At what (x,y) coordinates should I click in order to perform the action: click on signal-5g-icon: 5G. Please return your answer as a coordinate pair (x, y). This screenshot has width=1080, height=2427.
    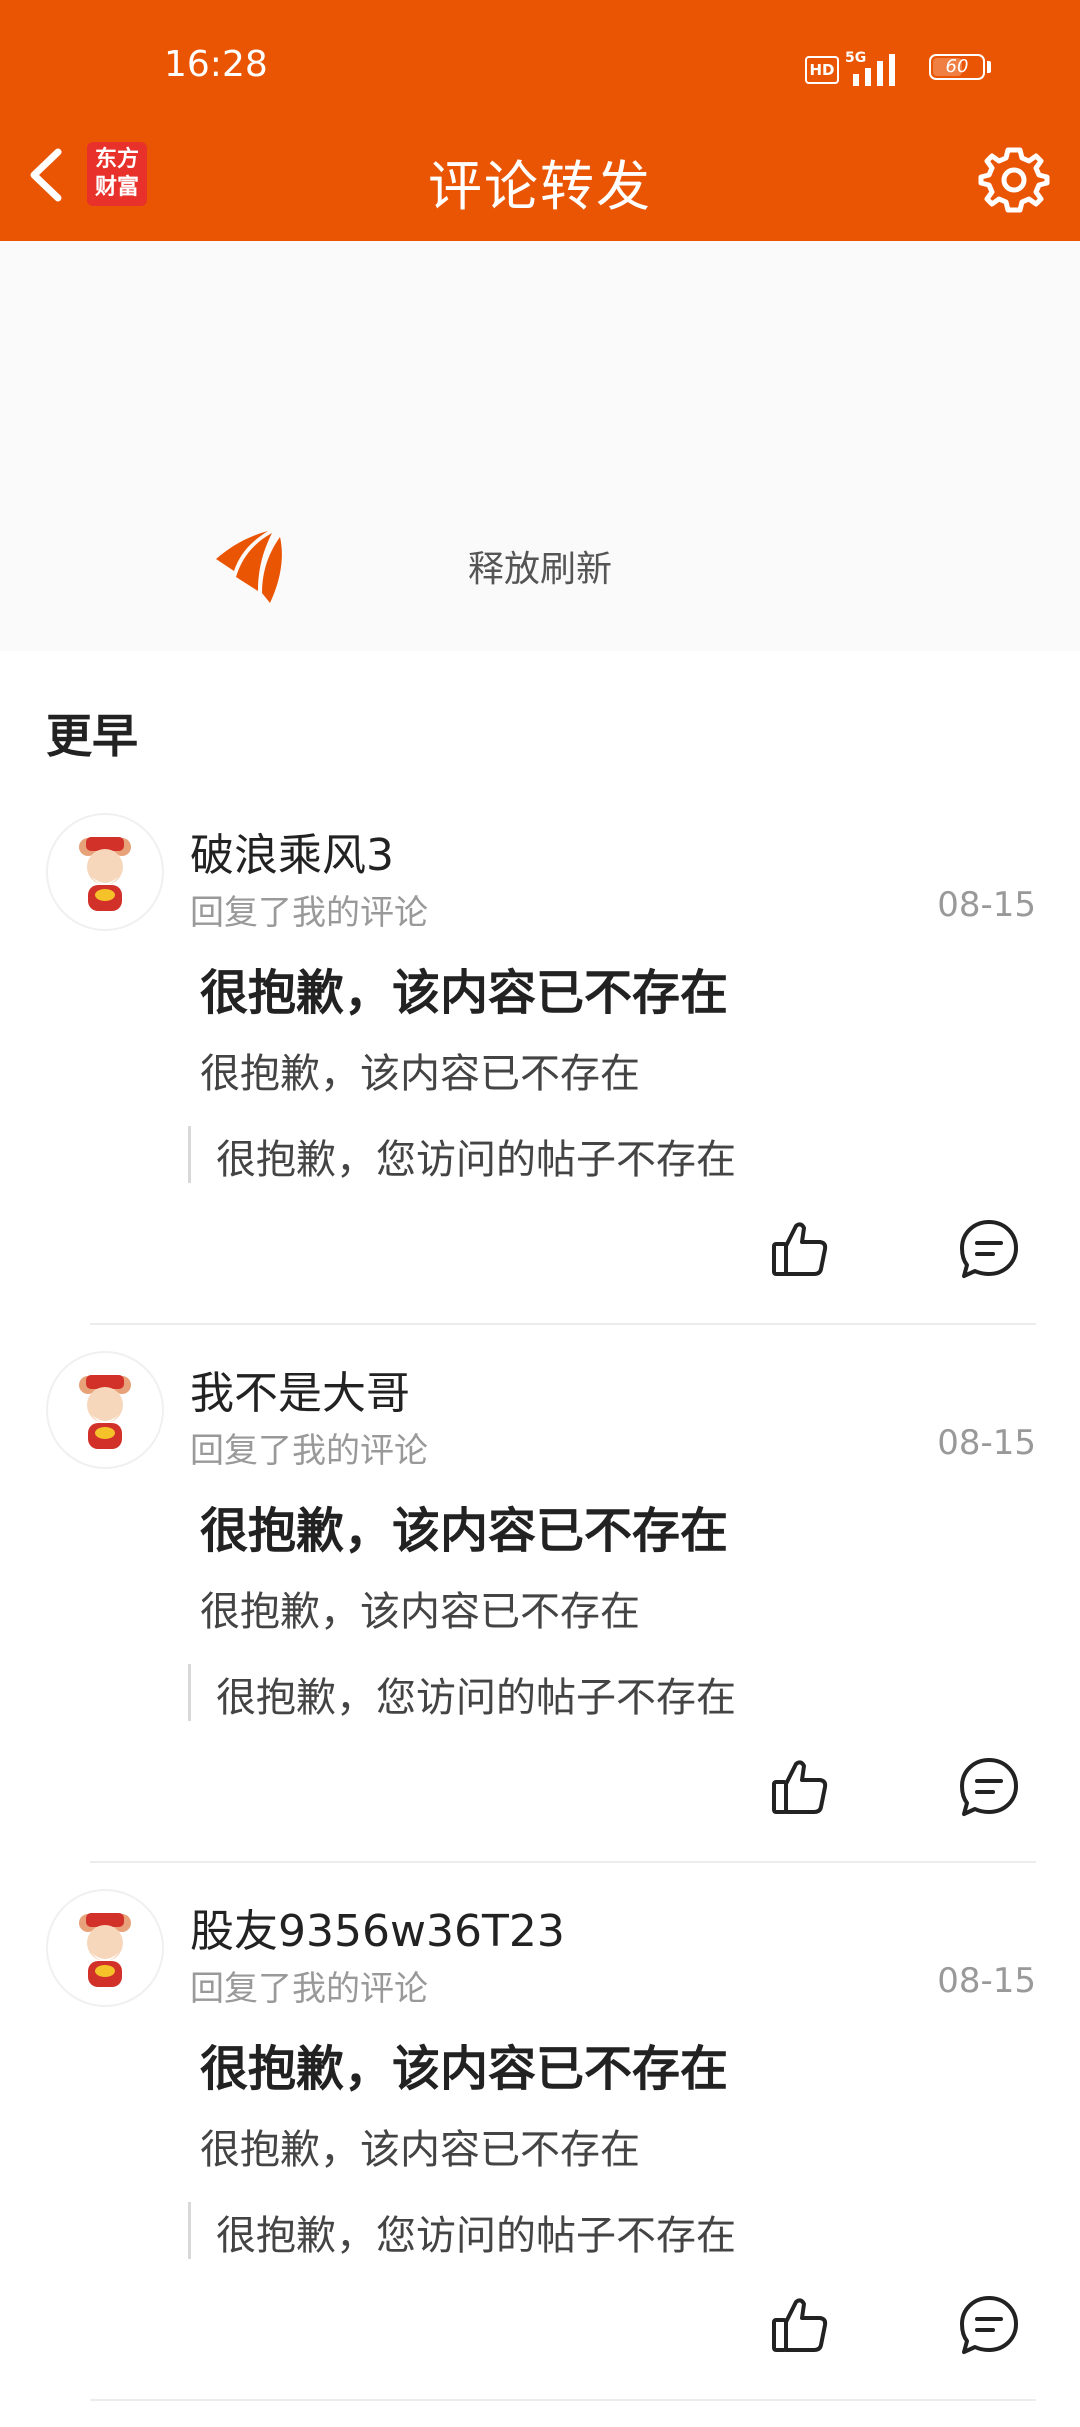
    Looking at the image, I should click on (870, 68).